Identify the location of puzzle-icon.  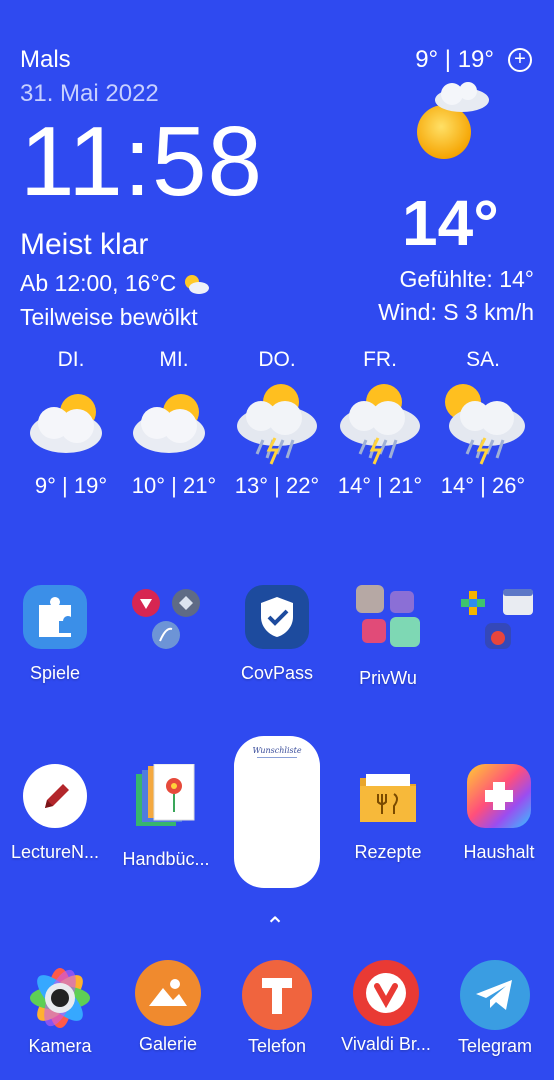
(55, 617).